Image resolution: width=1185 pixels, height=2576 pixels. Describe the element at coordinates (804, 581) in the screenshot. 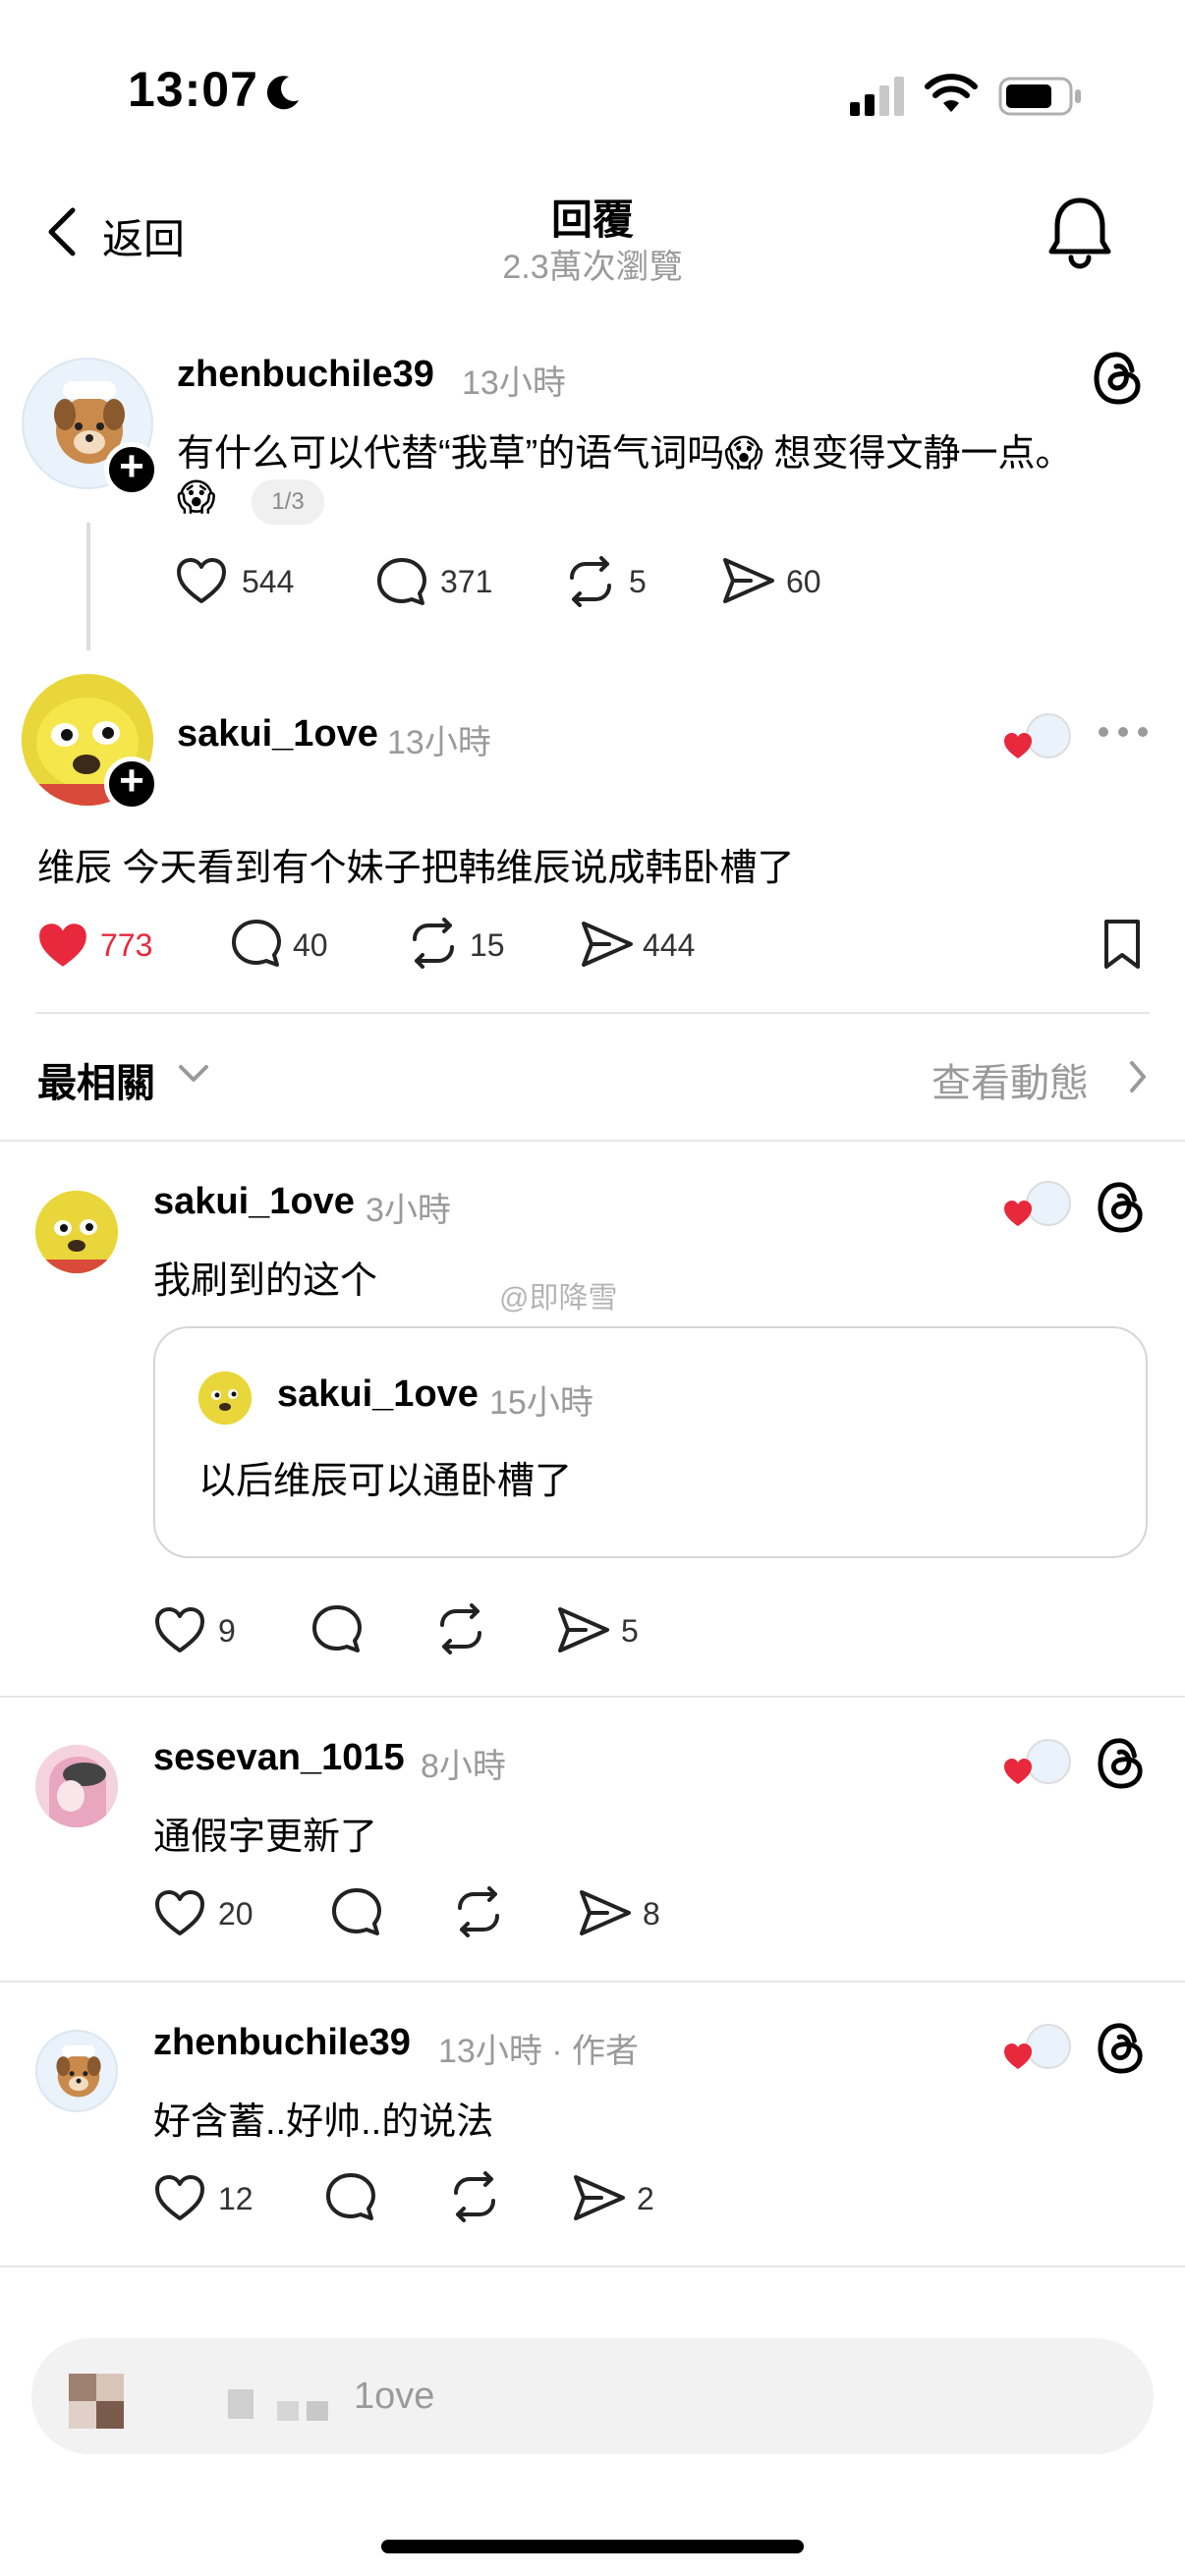

I see `share-count: 60` at that location.